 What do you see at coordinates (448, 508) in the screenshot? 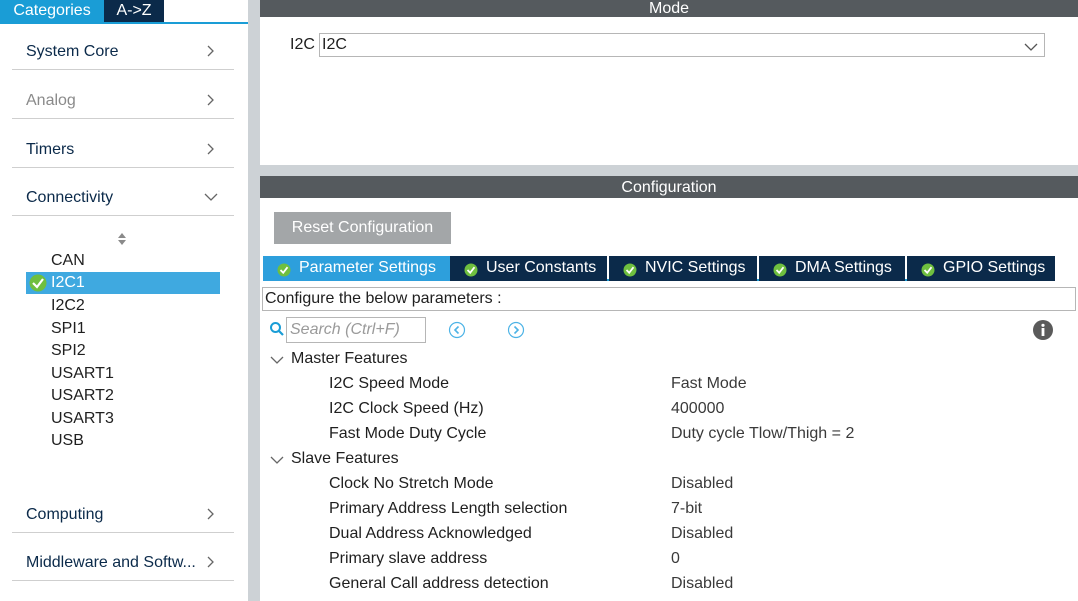
I see `param-name: Primary Address Length selection` at bounding box center [448, 508].